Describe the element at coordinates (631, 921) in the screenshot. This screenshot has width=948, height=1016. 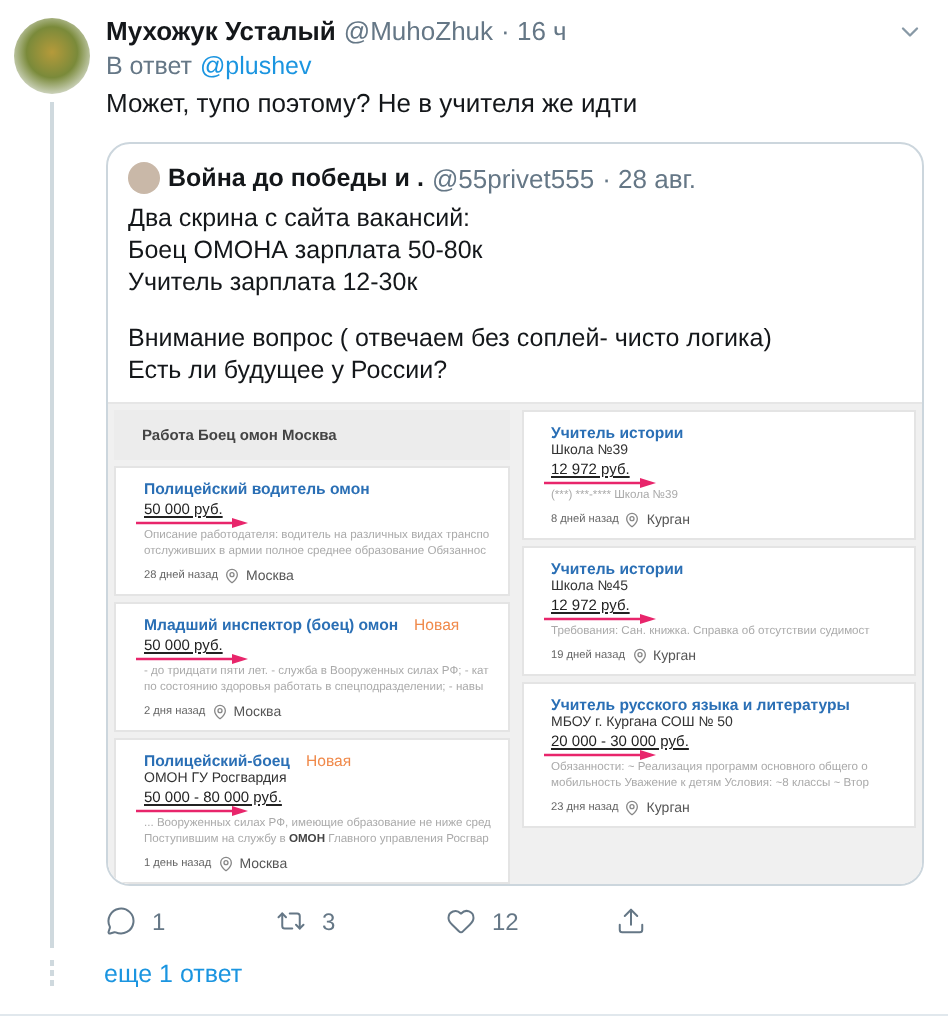
I see `share-icon` at that location.